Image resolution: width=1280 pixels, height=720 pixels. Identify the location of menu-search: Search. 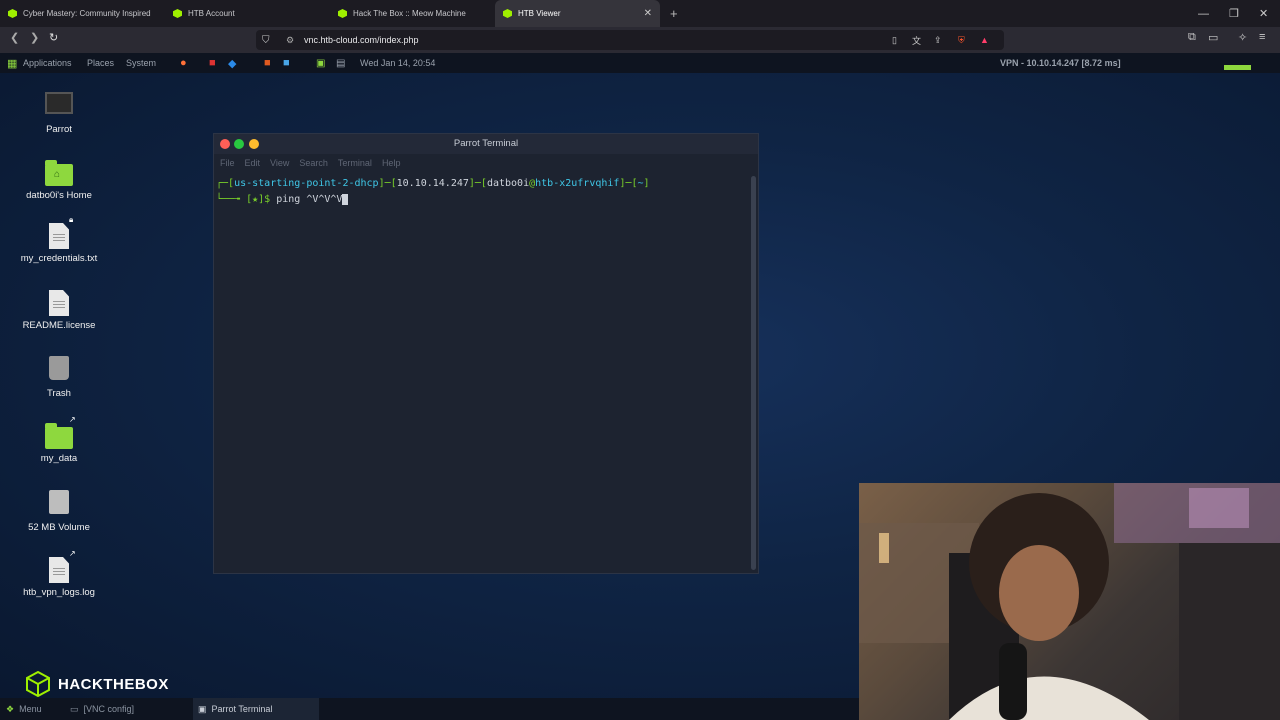
(313, 163).